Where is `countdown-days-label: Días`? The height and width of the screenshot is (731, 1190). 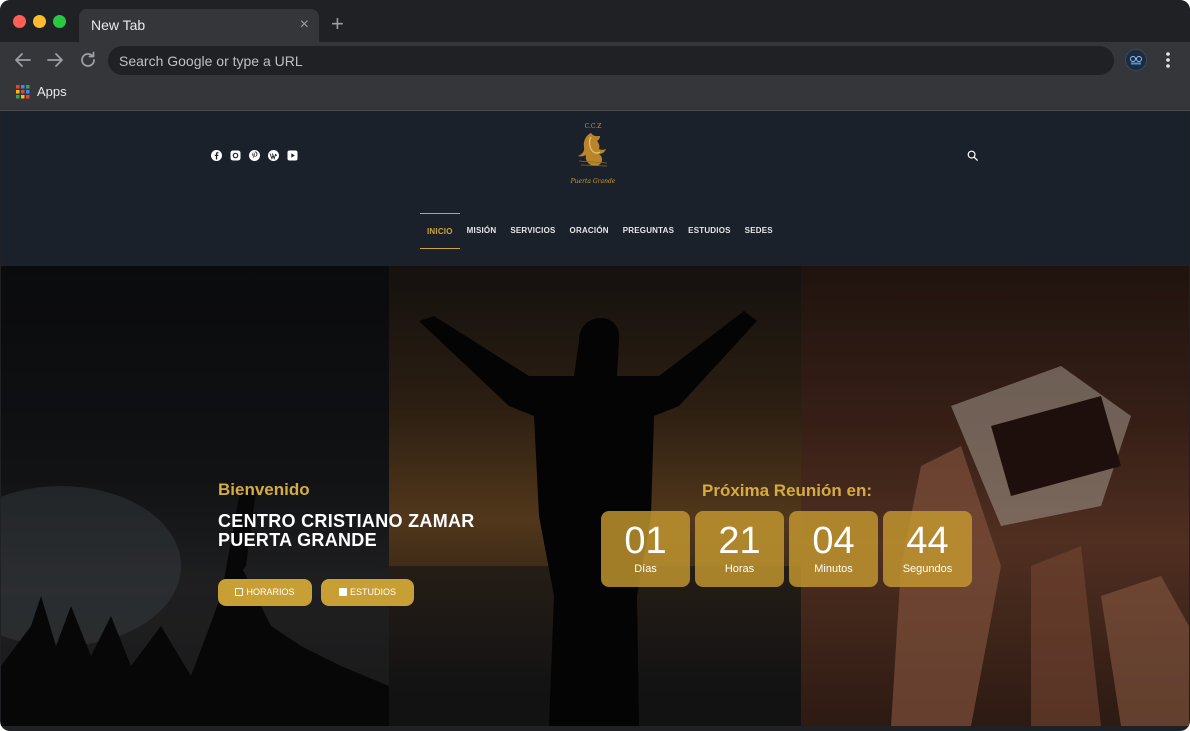 countdown-days-label: Días is located at coordinates (645, 569).